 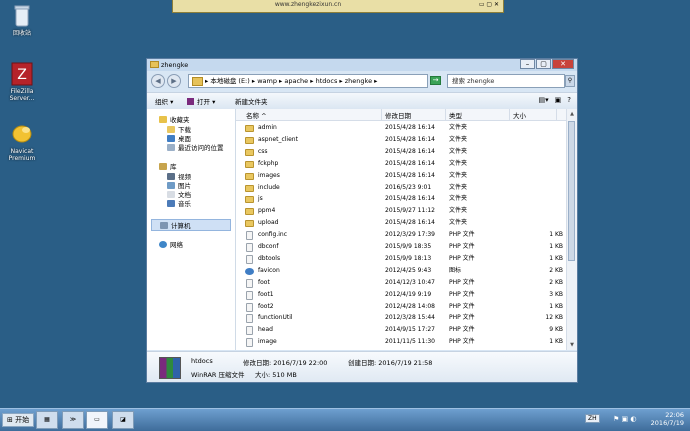 I want to click on taskbar: ⊞ 开始 ▦ ≫ ▭ ◪ ZH ⚑ ▣ ◐ 22:06 2016/7/19, so click(x=345, y=419).